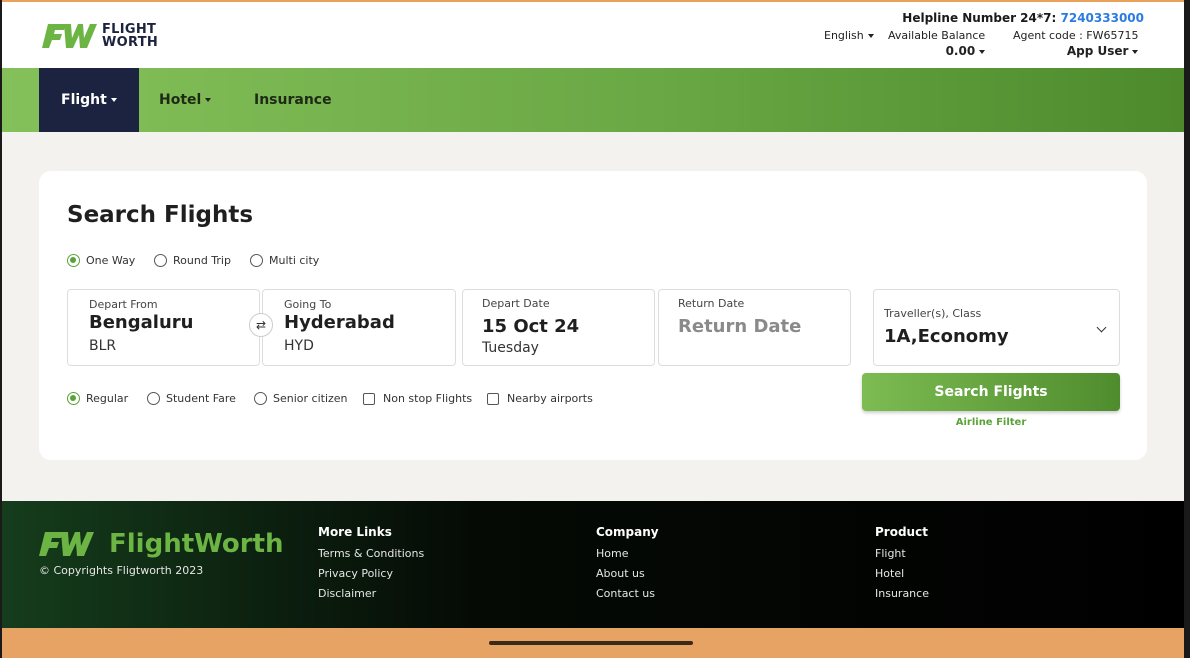  I want to click on footer-heading: Product, so click(901, 532).